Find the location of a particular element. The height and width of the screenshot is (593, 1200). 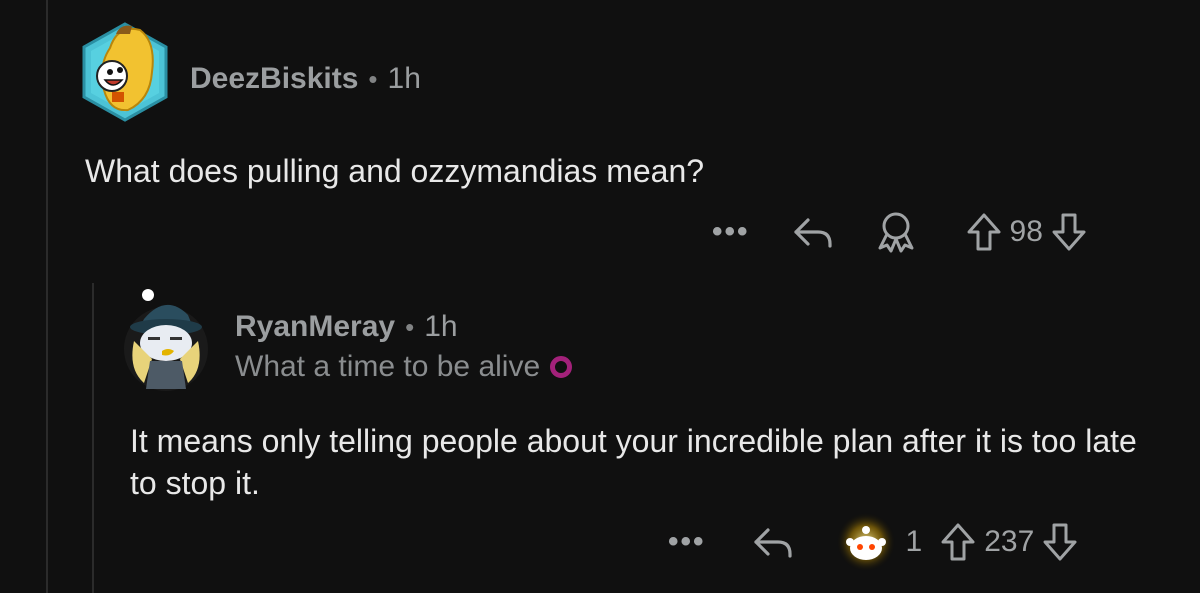

flair-ring-icon is located at coordinates (561, 367).